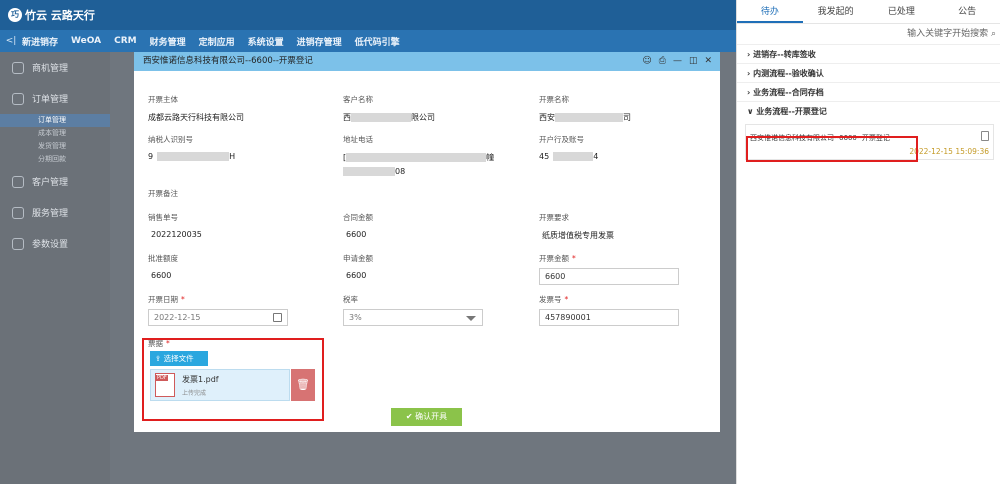 The width and height of the screenshot is (1000, 484). I want to click on field-label: 开票要求, so click(554, 217).